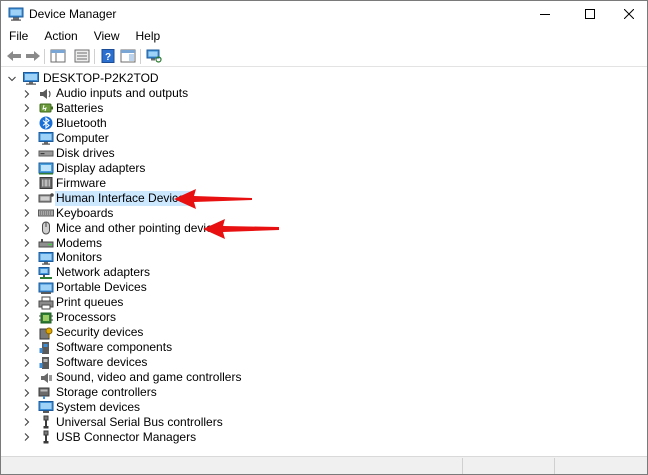 This screenshot has height=475, width=648. Describe the element at coordinates (63, 243) in the screenshot. I see `tree-item-modems: Modems` at that location.